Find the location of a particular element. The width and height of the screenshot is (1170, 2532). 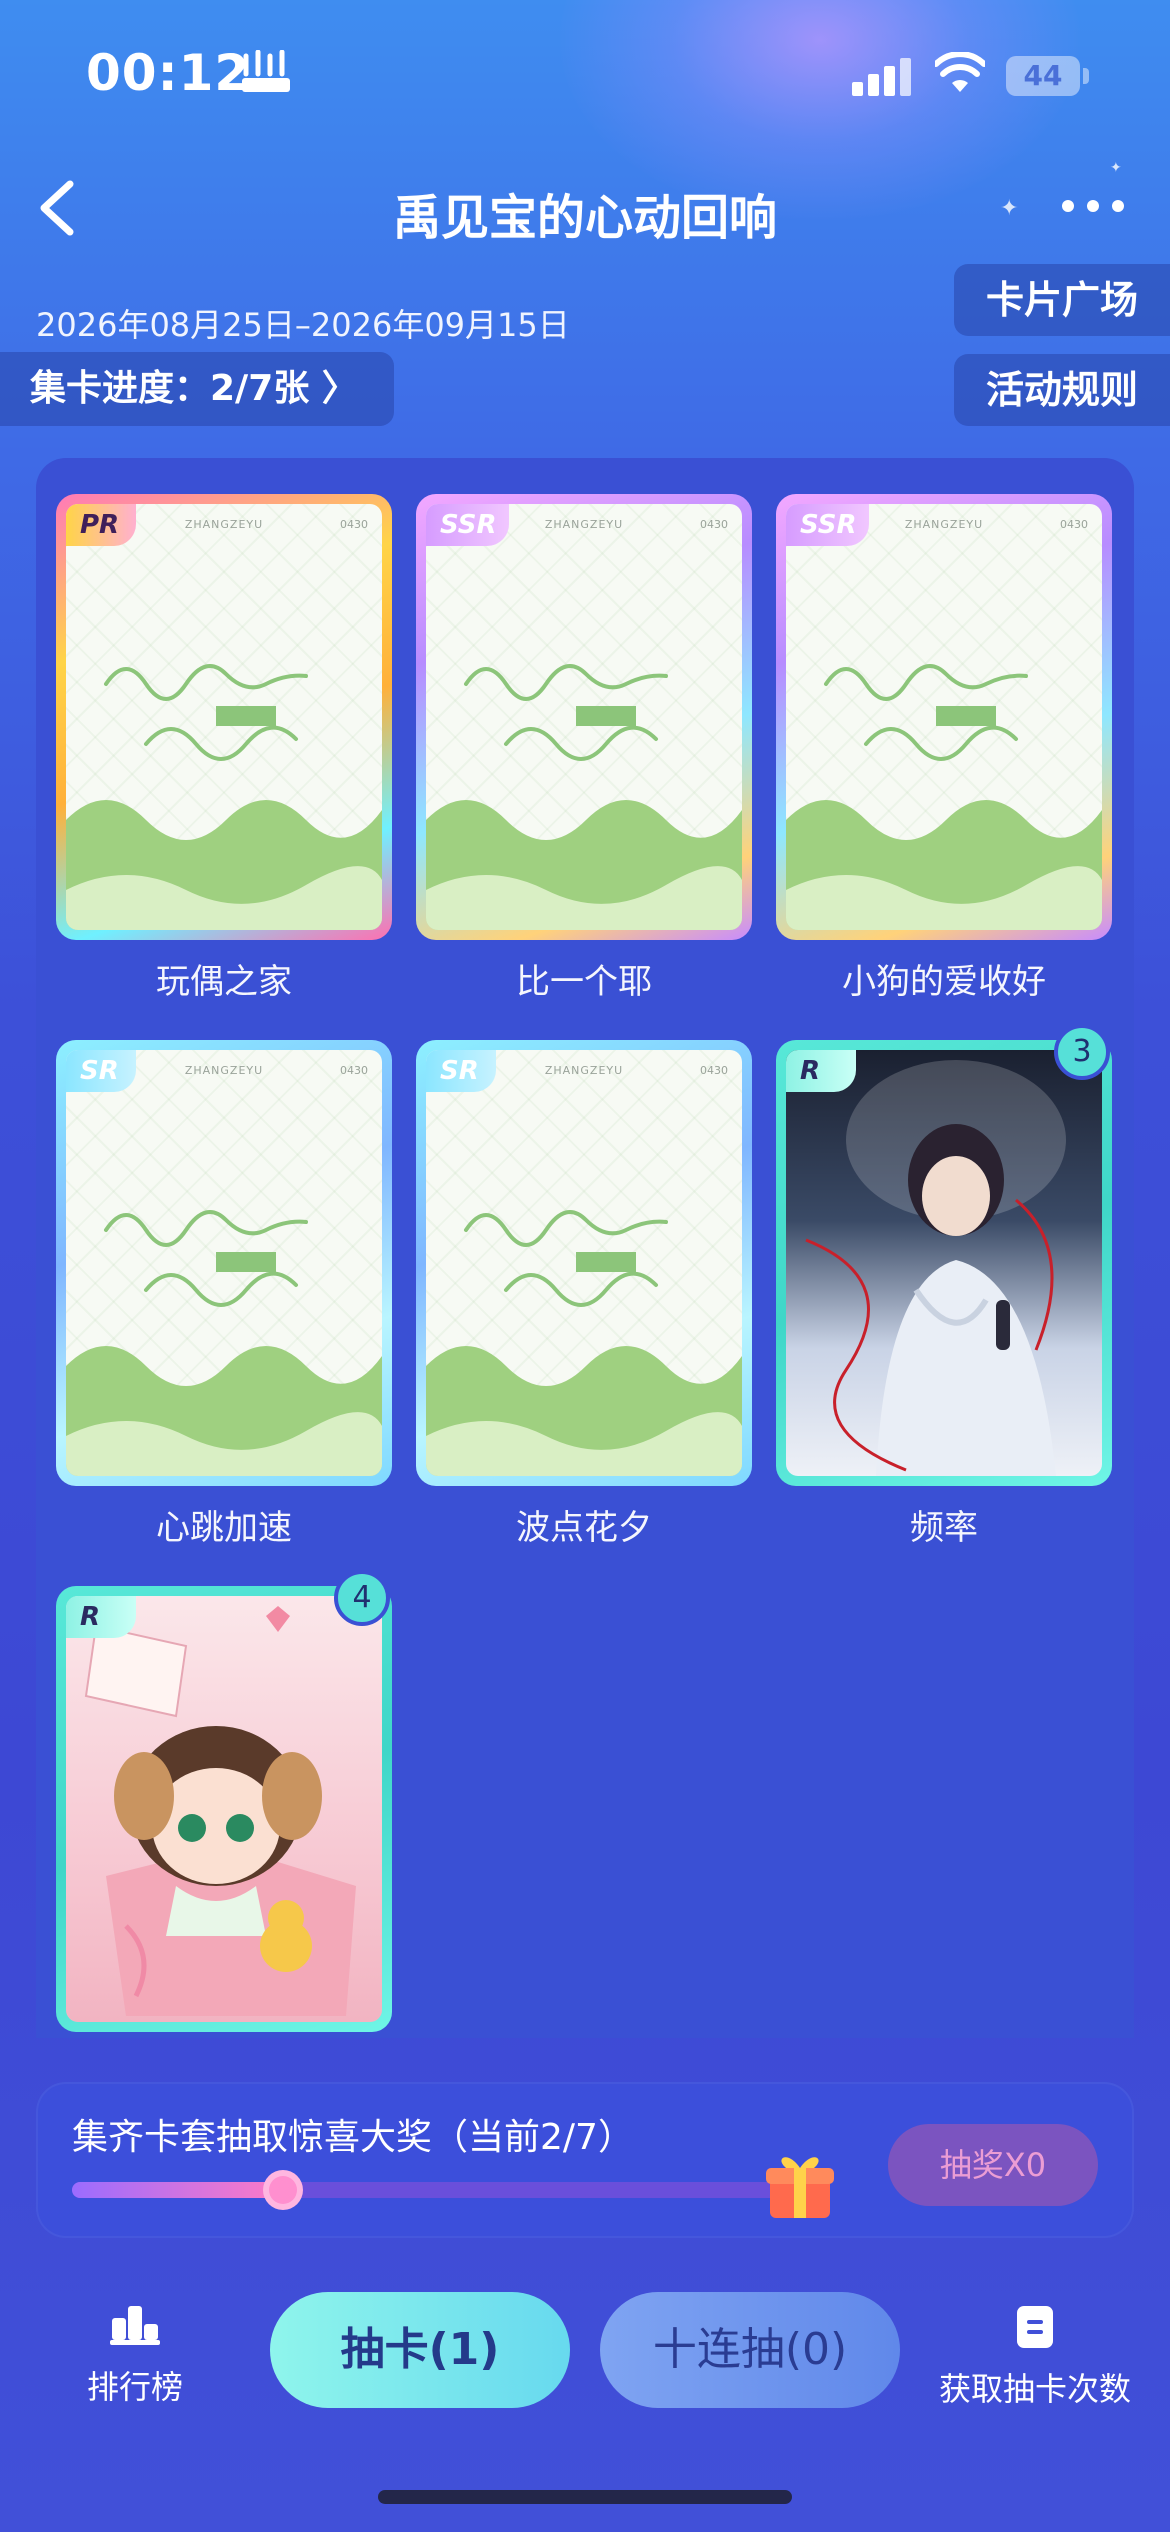

card-name: 比一个耶 is located at coordinates (584, 982).